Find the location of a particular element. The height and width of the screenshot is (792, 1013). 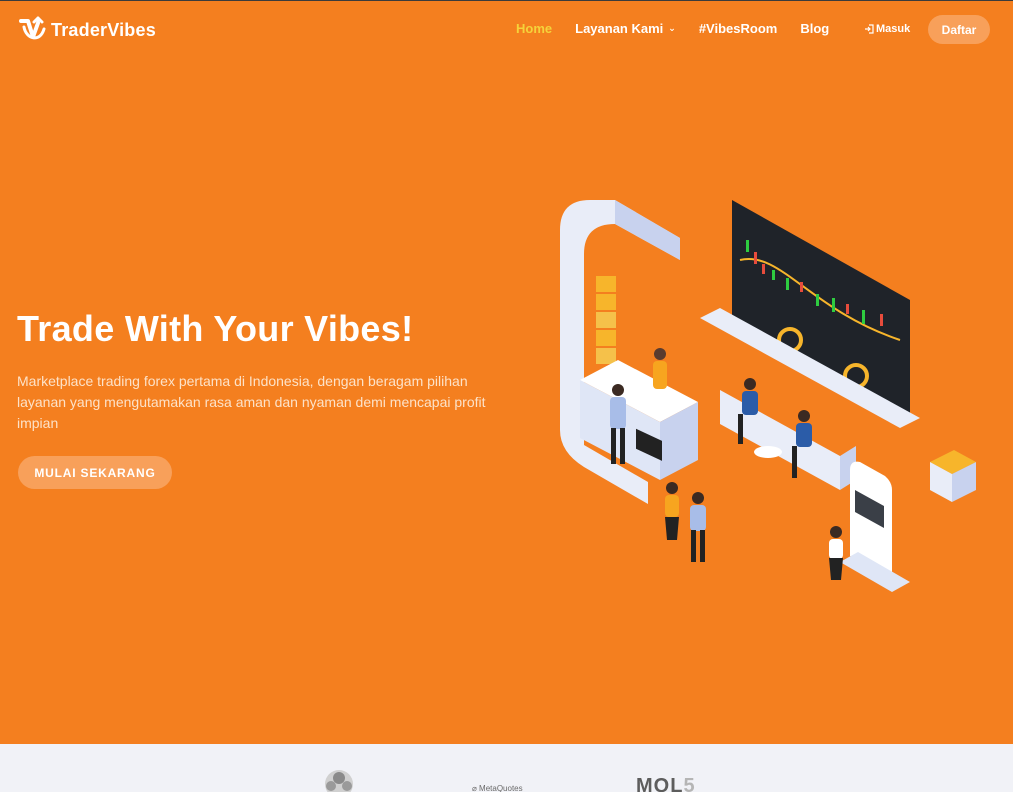

partner-logos: ⌀ MetaQuotes MQL5 is located at coordinates (506, 768).